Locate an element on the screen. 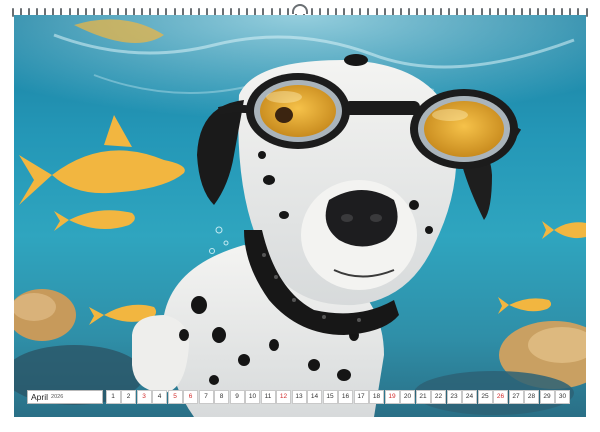 This screenshot has height=432, width=600. day-cell: 3 is located at coordinates (144, 397).